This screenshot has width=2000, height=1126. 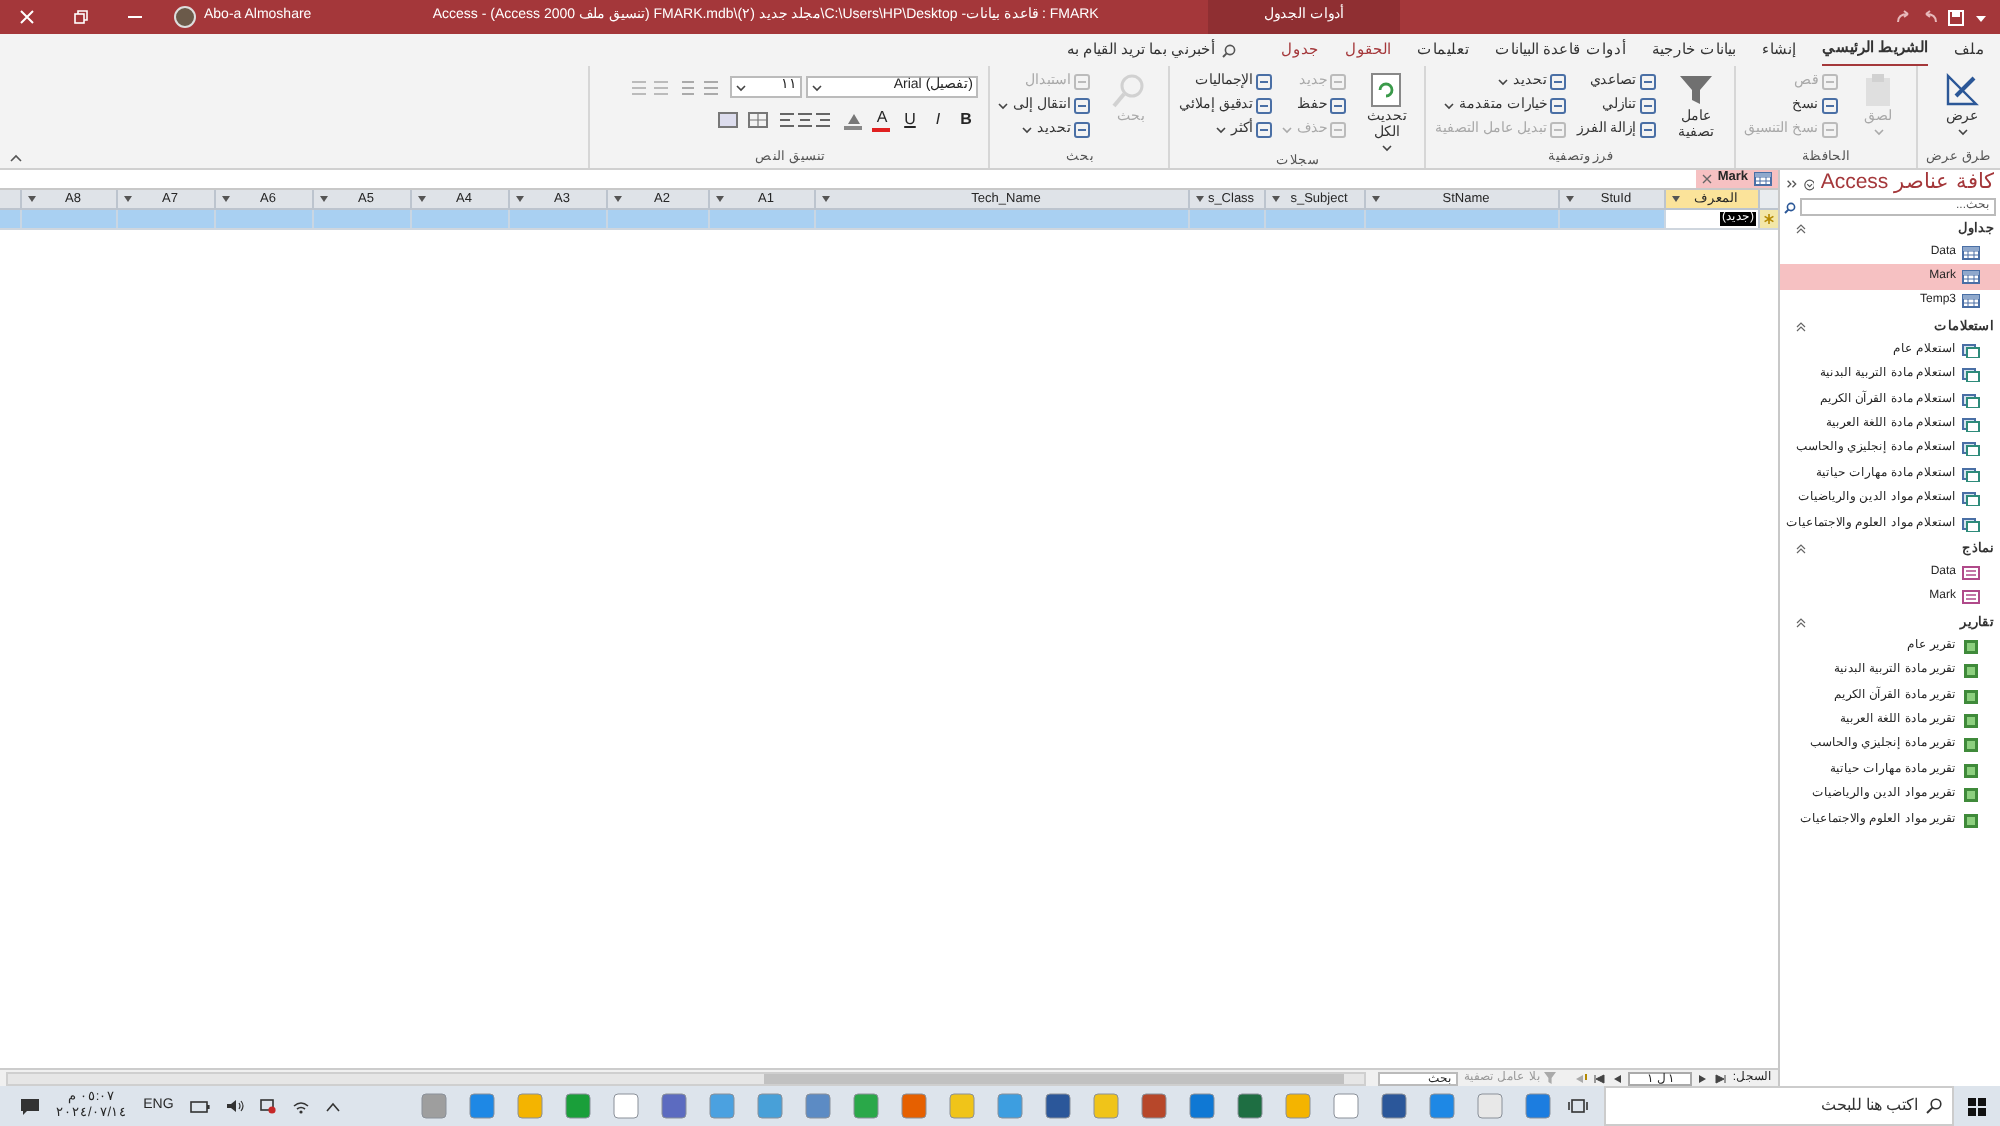 What do you see at coordinates (332, 1106) in the screenshot?
I see `chevron-up-icon` at bounding box center [332, 1106].